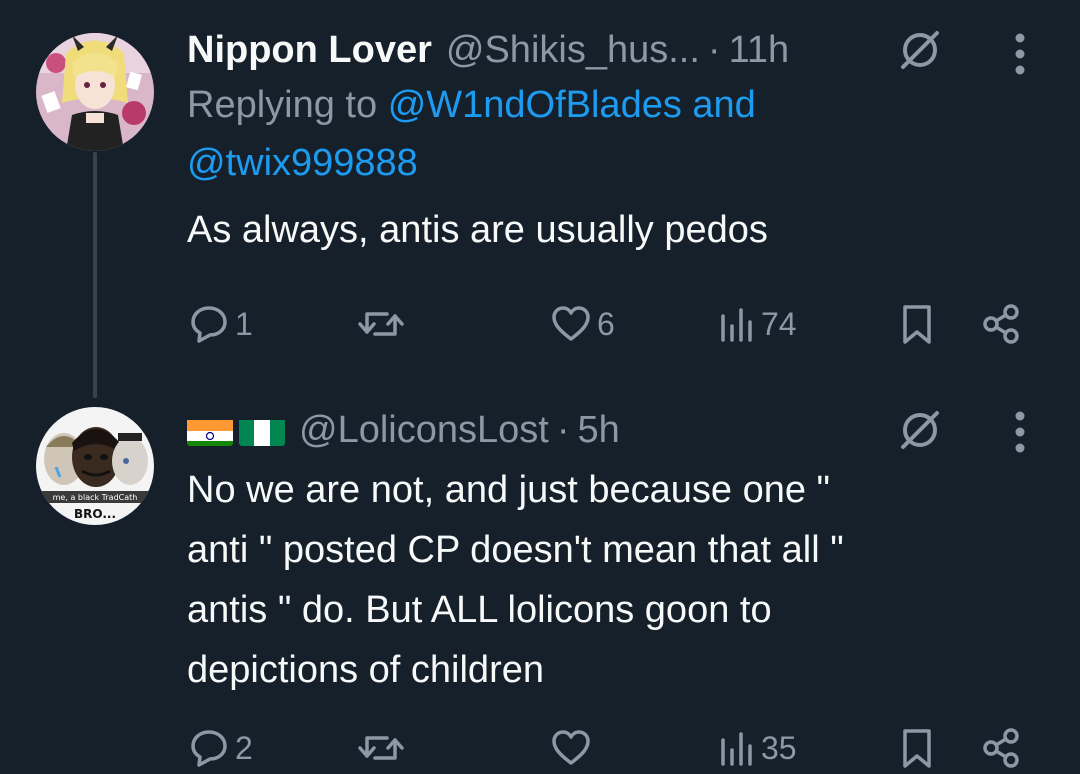 Image resolution: width=1080 pixels, height=774 pixels. What do you see at coordinates (757, 748) in the screenshot?
I see `views-button: 35` at bounding box center [757, 748].